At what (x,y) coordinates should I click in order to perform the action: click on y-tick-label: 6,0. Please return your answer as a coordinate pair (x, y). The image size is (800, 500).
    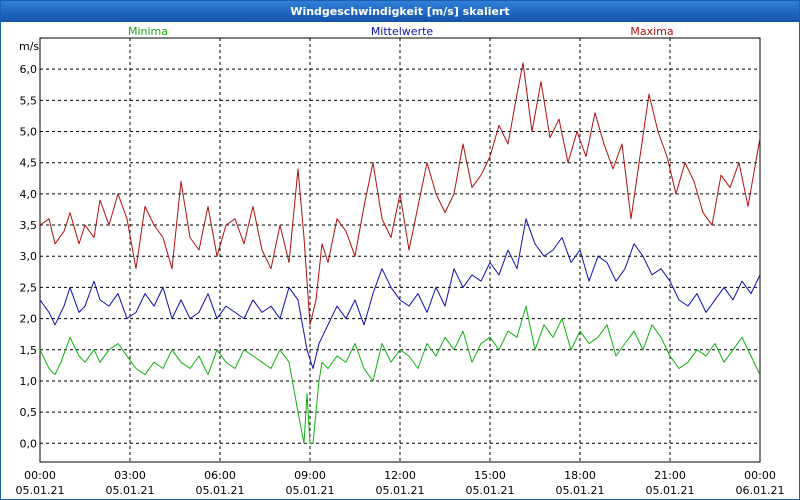
    Looking at the image, I should click on (29, 69).